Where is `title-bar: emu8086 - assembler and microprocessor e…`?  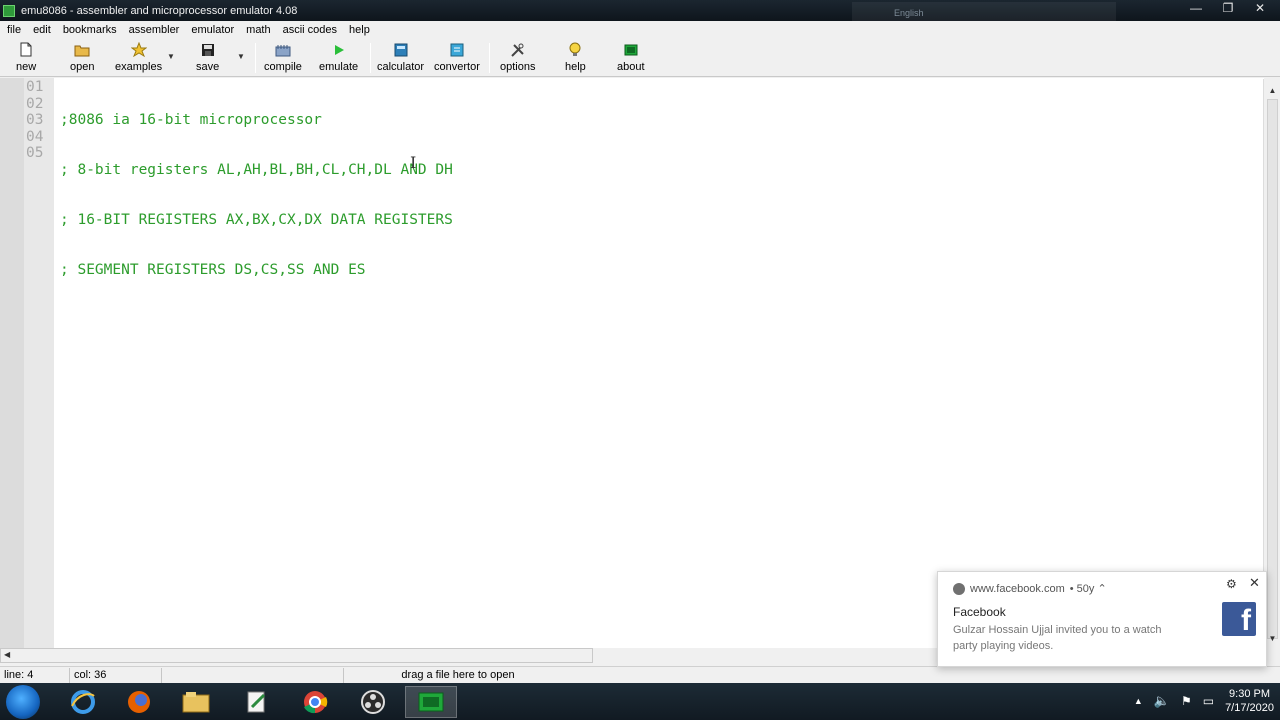 title-bar: emu8086 - assembler and microprocessor e… is located at coordinates (640, 13).